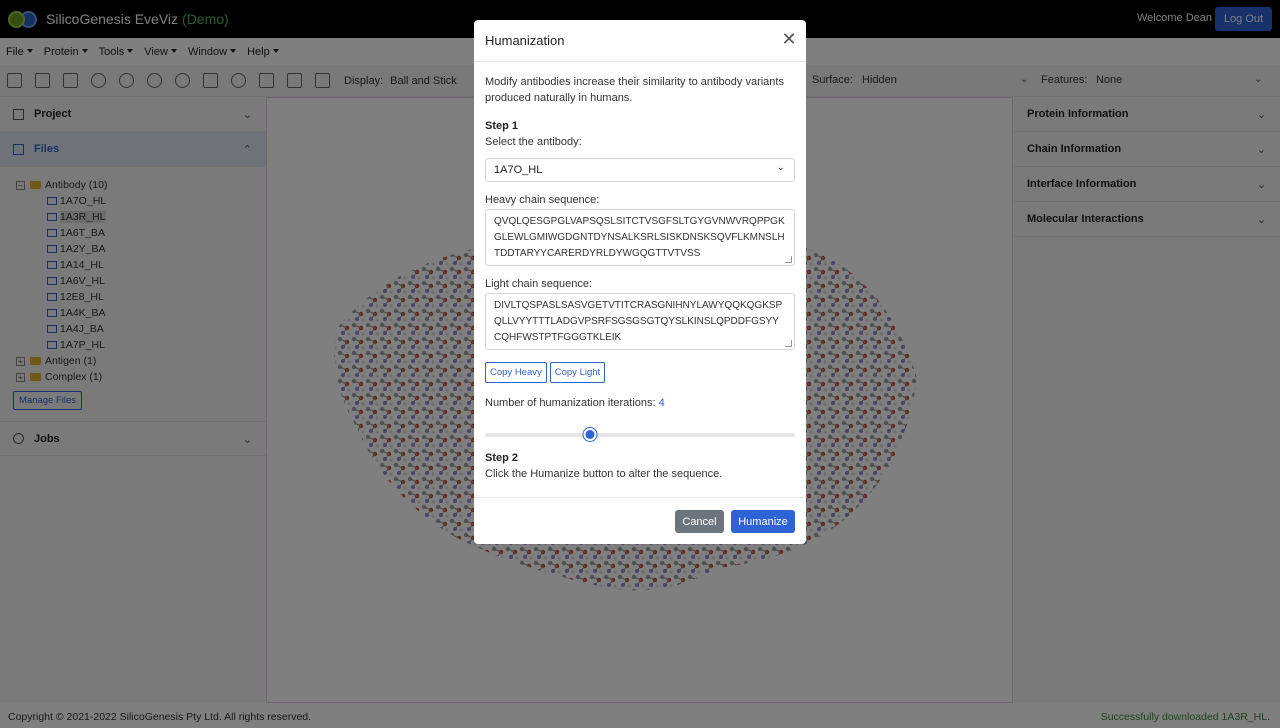 The width and height of the screenshot is (1280, 728). Describe the element at coordinates (699, 521) in the screenshot. I see `cancel-button: Cancel` at that location.